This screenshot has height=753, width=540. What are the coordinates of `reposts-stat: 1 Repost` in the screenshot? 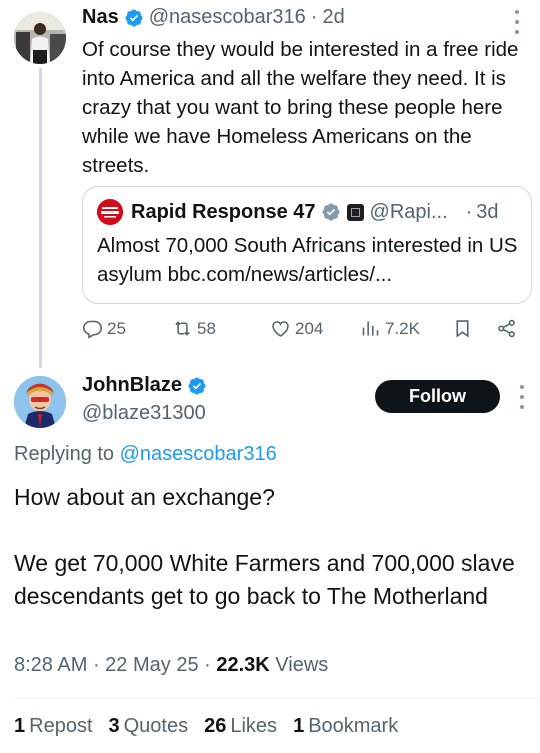 It's located at (53, 726).